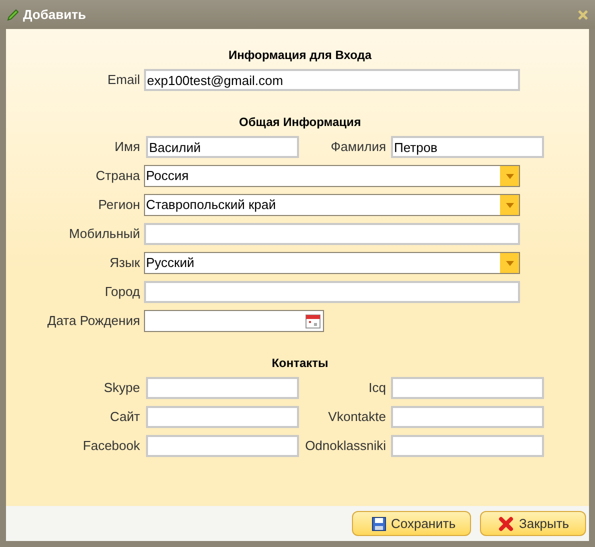  Describe the element at coordinates (299, 363) in the screenshot. I see `section-heading: Контакты` at that location.